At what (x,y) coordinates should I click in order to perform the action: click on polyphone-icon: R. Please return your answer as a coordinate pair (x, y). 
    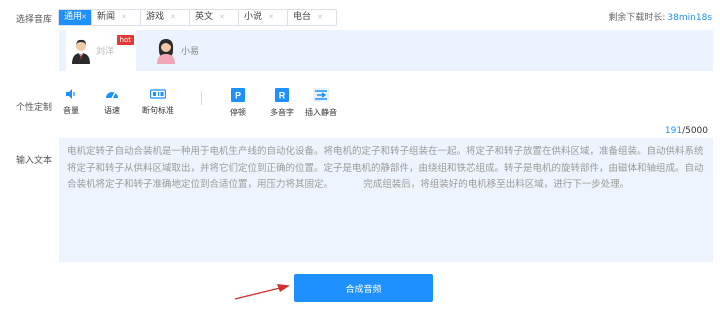
    Looking at the image, I should click on (282, 95).